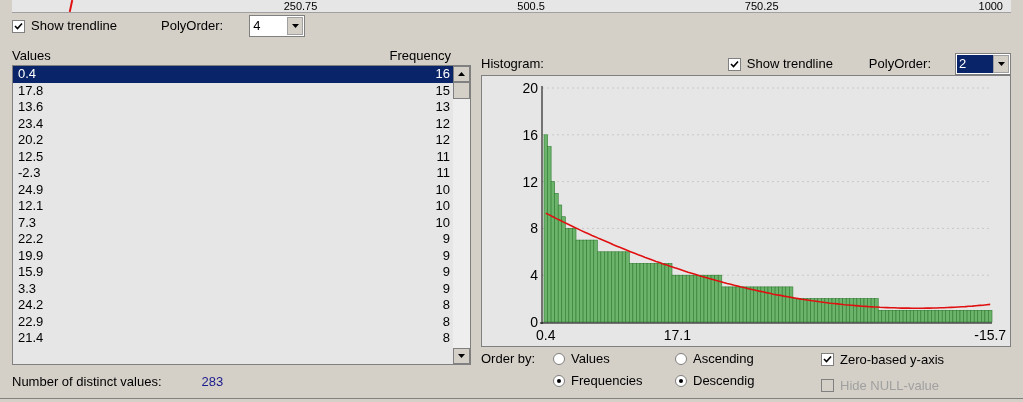  What do you see at coordinates (300, 6) in the screenshot?
I see `axis-label: 250.75` at bounding box center [300, 6].